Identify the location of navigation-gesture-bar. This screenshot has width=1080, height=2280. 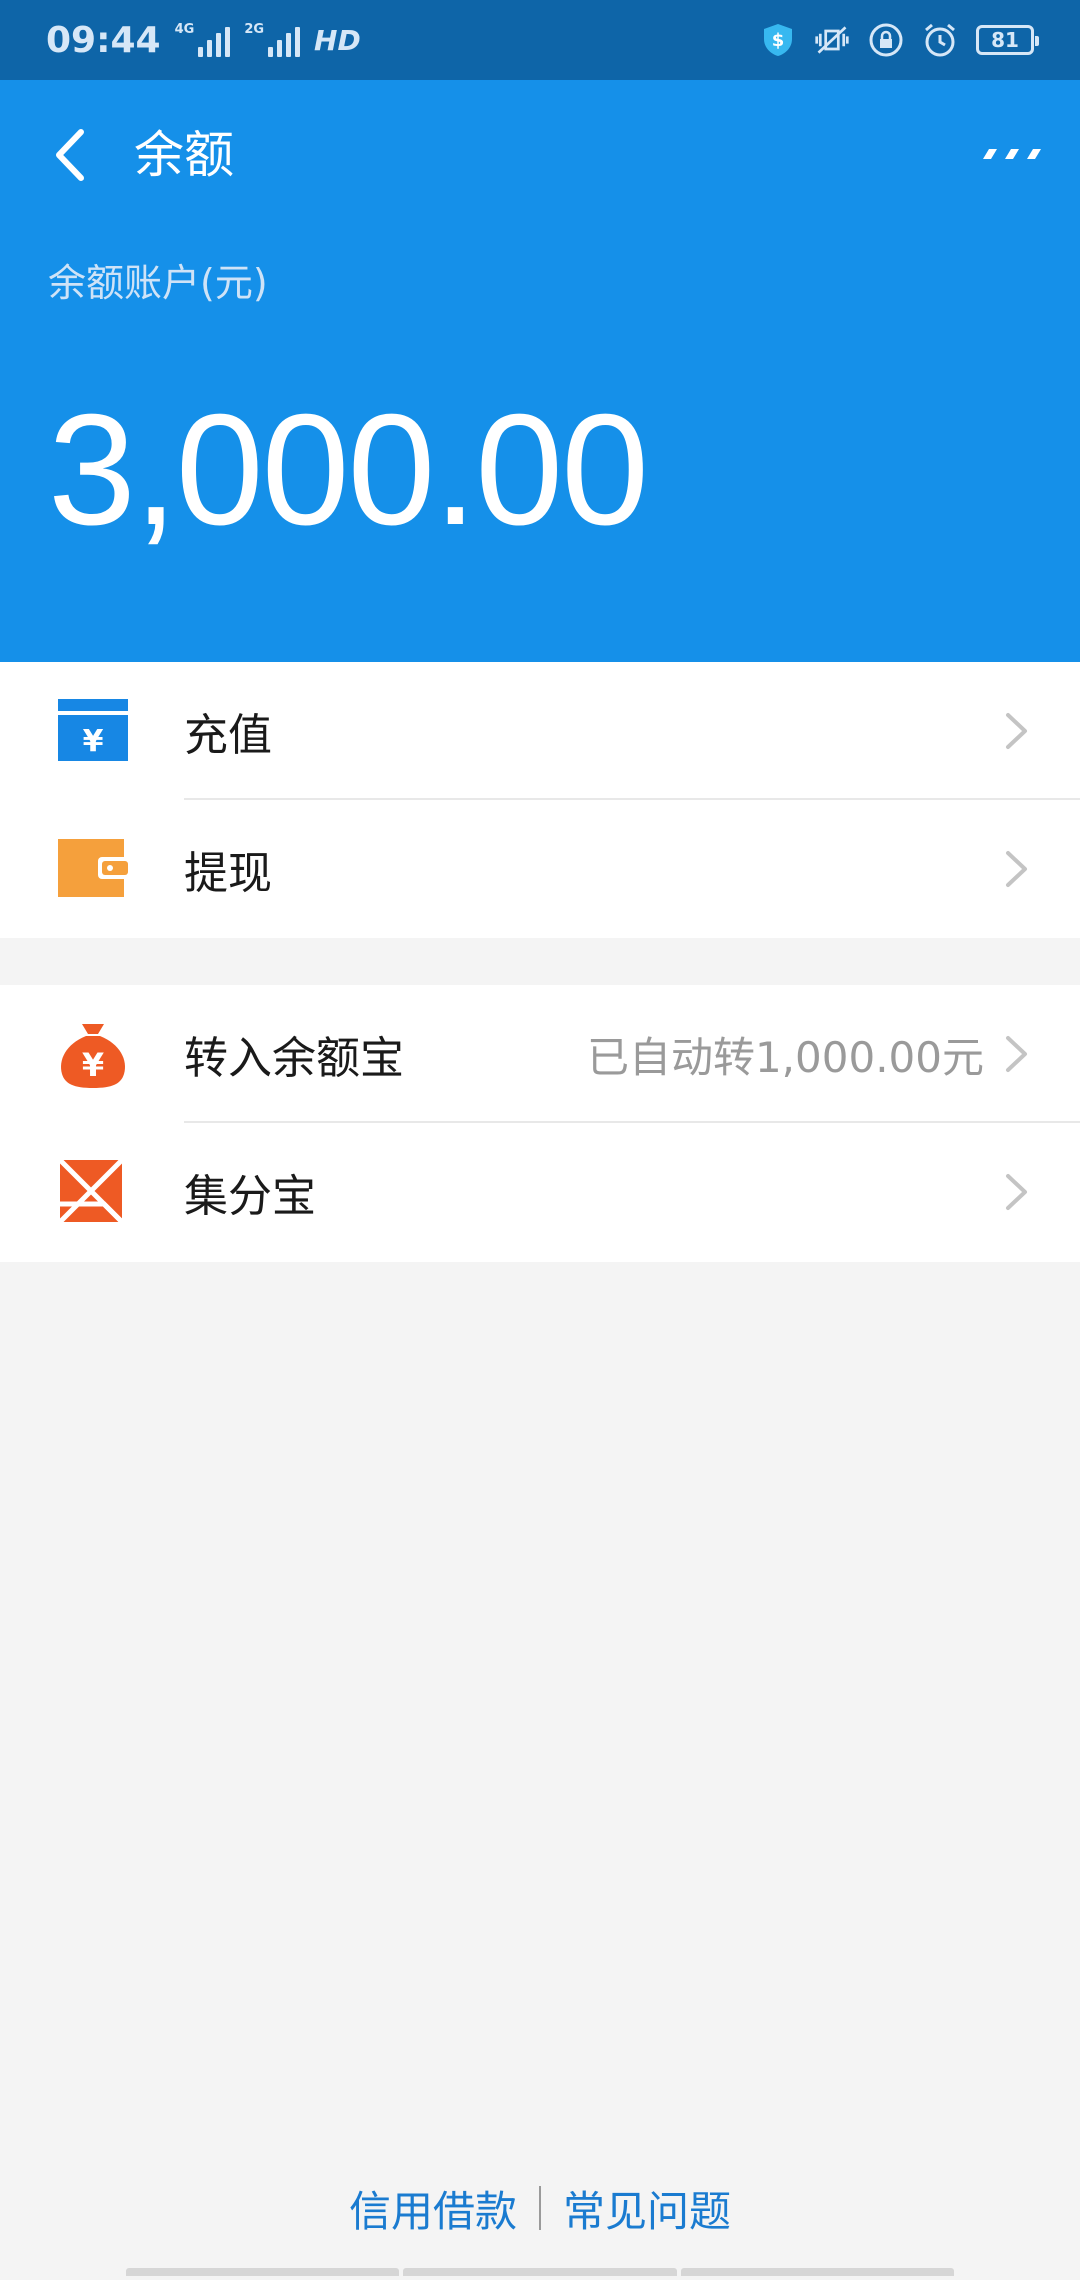
(540, 2272).